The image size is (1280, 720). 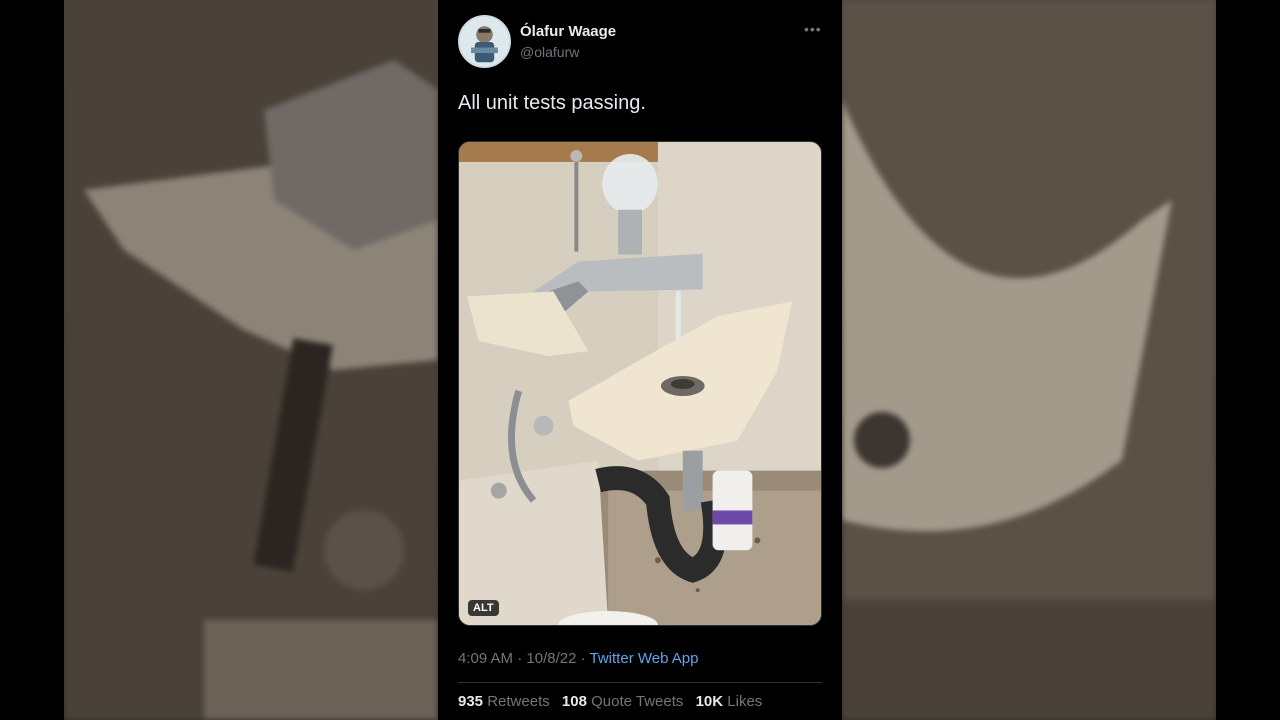 What do you see at coordinates (813, 30) in the screenshot?
I see `more-horizontal-icon: •••` at bounding box center [813, 30].